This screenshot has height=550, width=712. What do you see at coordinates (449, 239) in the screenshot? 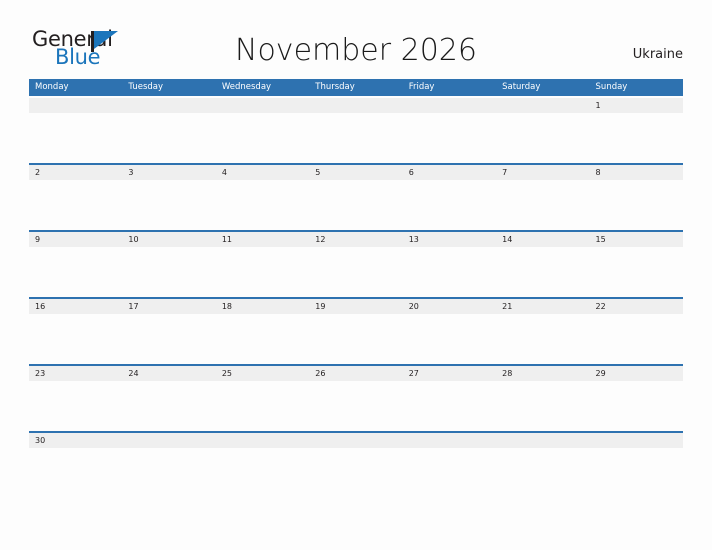
I see `day-cell: 13` at bounding box center [449, 239].